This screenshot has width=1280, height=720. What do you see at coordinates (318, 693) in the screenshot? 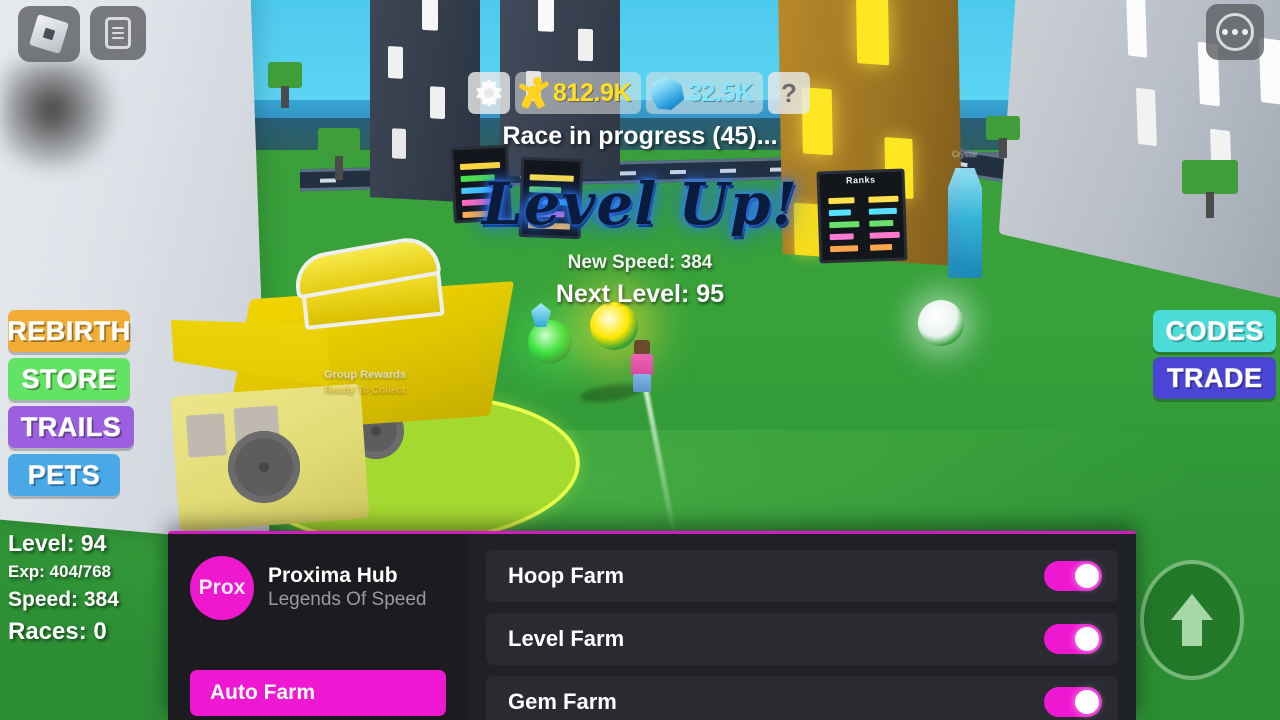
I see `tab-auto-farm: Auto Farm` at bounding box center [318, 693].